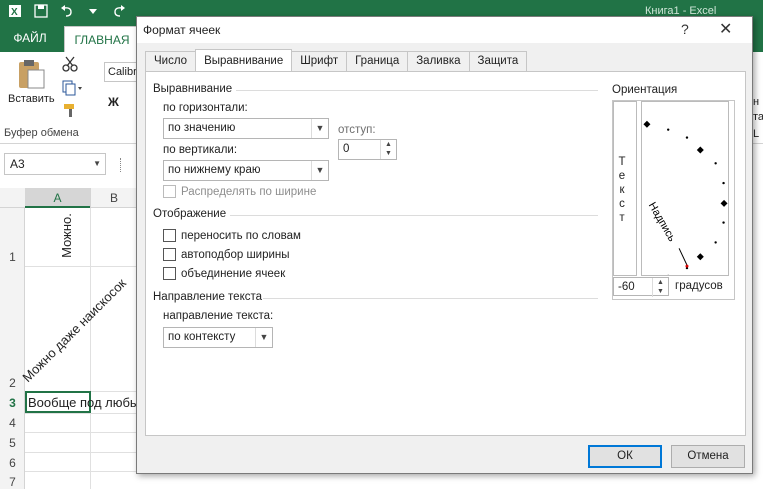 The height and width of the screenshot is (489, 763). What do you see at coordinates (377, 61) in the screenshot?
I see `tab-border: Граница` at bounding box center [377, 61].